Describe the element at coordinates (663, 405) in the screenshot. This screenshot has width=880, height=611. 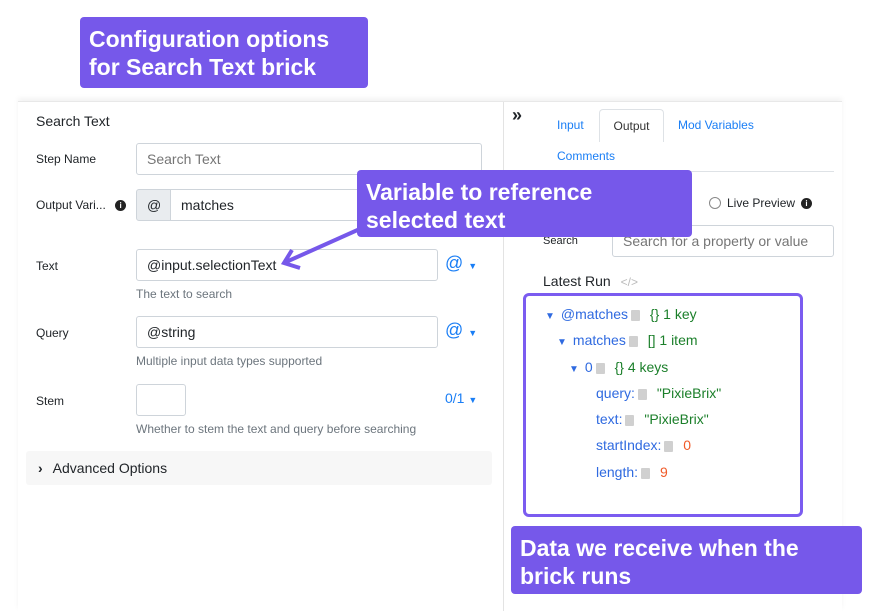
I see `output-tree` at that location.